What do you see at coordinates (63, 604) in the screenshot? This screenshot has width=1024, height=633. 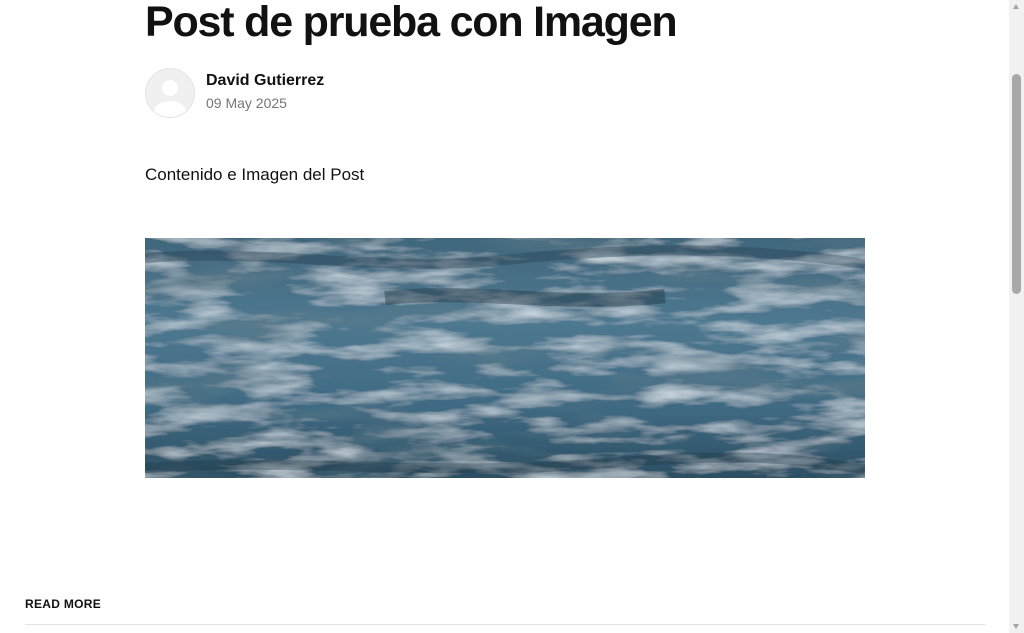 I see `read-more-link: READ MORE` at bounding box center [63, 604].